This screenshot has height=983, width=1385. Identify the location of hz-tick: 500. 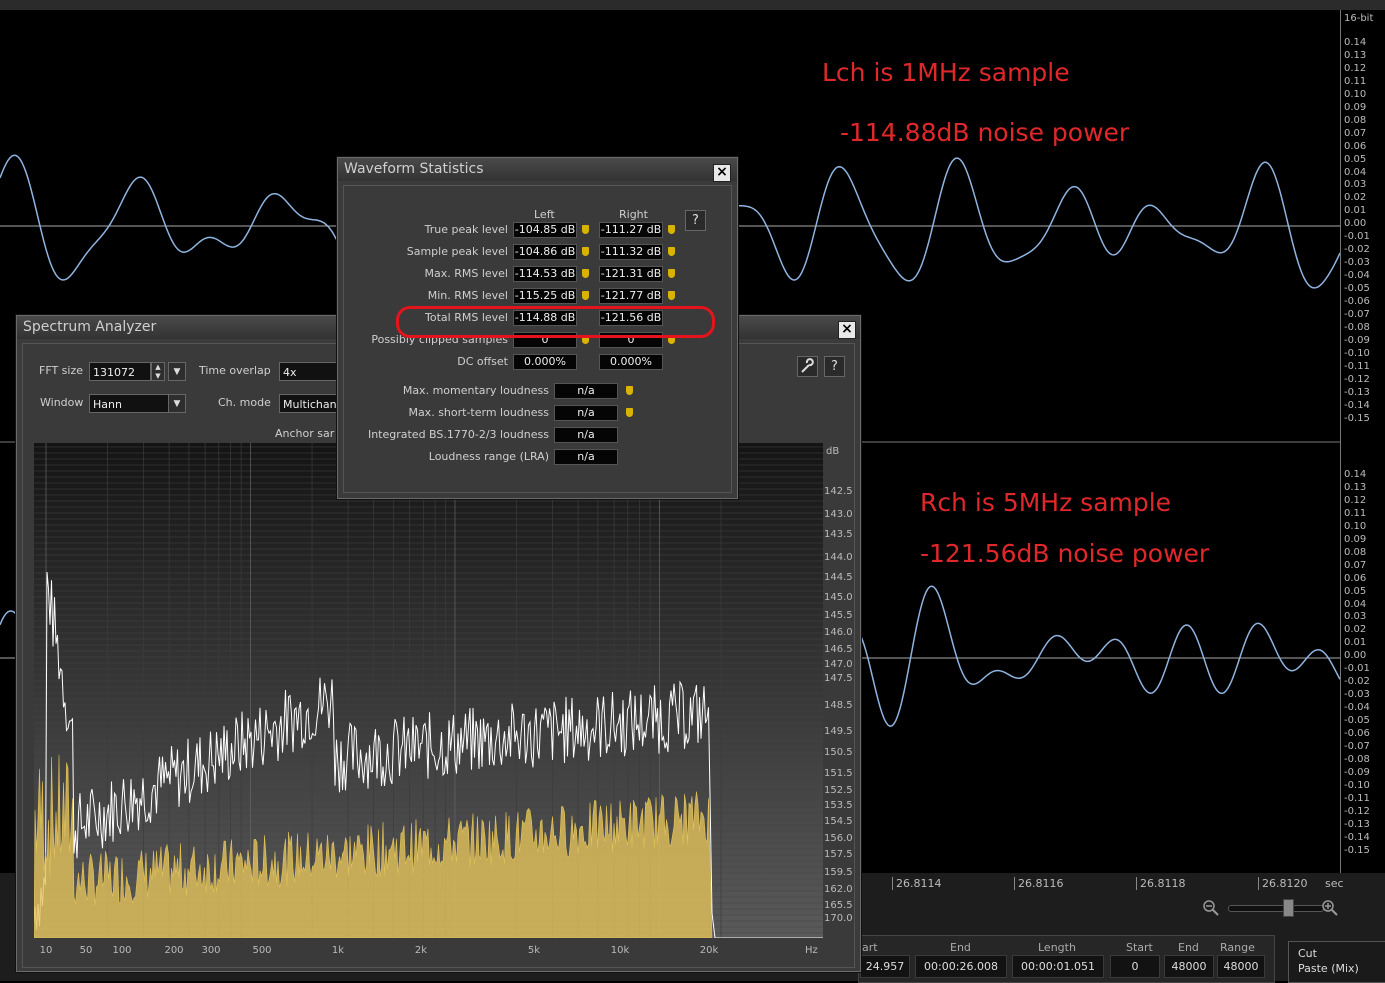
(262, 950).